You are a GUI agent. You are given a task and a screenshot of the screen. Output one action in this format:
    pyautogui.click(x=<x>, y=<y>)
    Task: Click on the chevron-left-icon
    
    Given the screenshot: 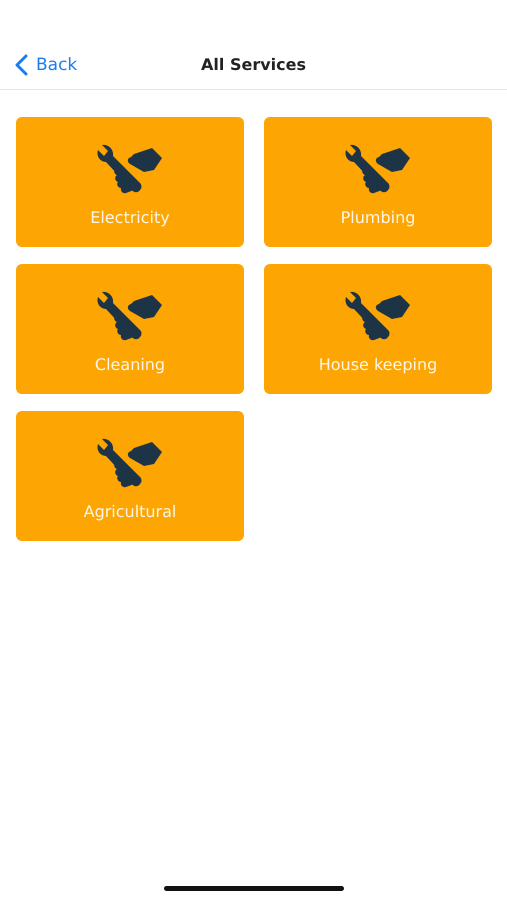 What is the action you would take?
    pyautogui.click(x=21, y=65)
    